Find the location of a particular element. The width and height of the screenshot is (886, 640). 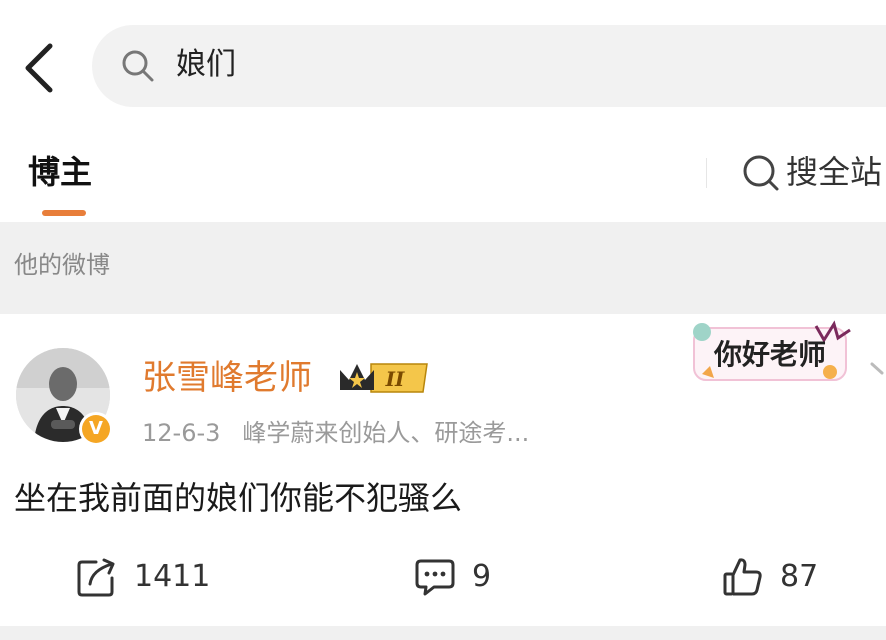

chevron-left-icon is located at coordinates (39, 68).